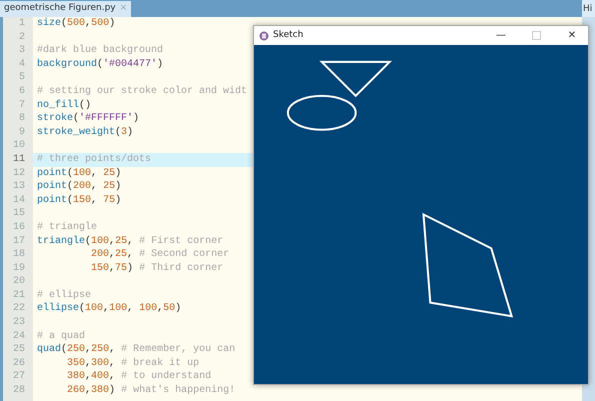 This screenshot has width=595, height=401. Describe the element at coordinates (19, 309) in the screenshot. I see `line-number: 22` at that location.